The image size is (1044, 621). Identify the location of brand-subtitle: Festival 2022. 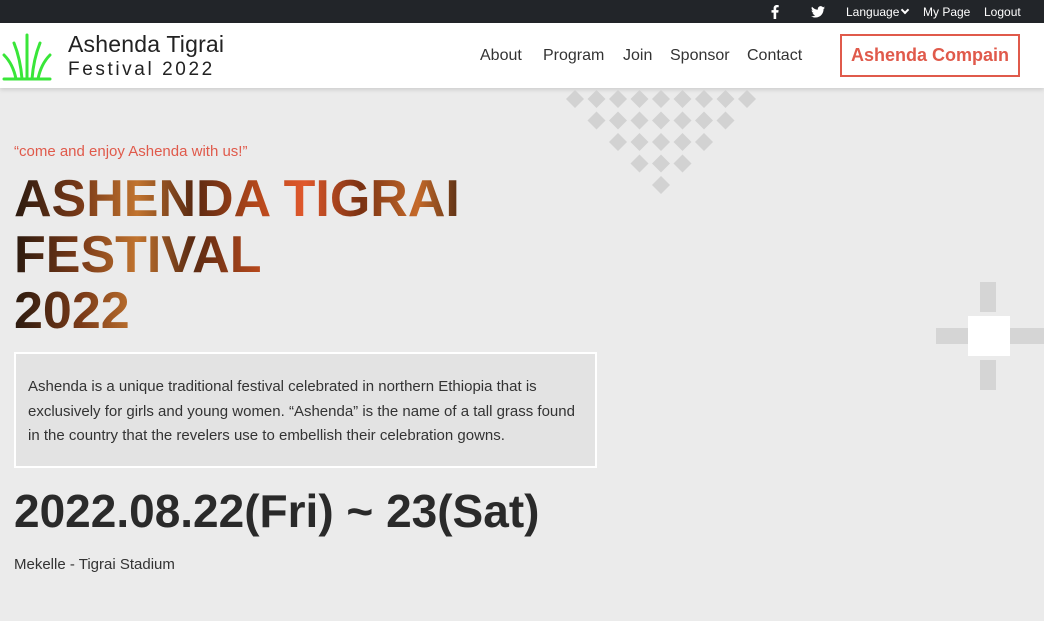
(141, 69).